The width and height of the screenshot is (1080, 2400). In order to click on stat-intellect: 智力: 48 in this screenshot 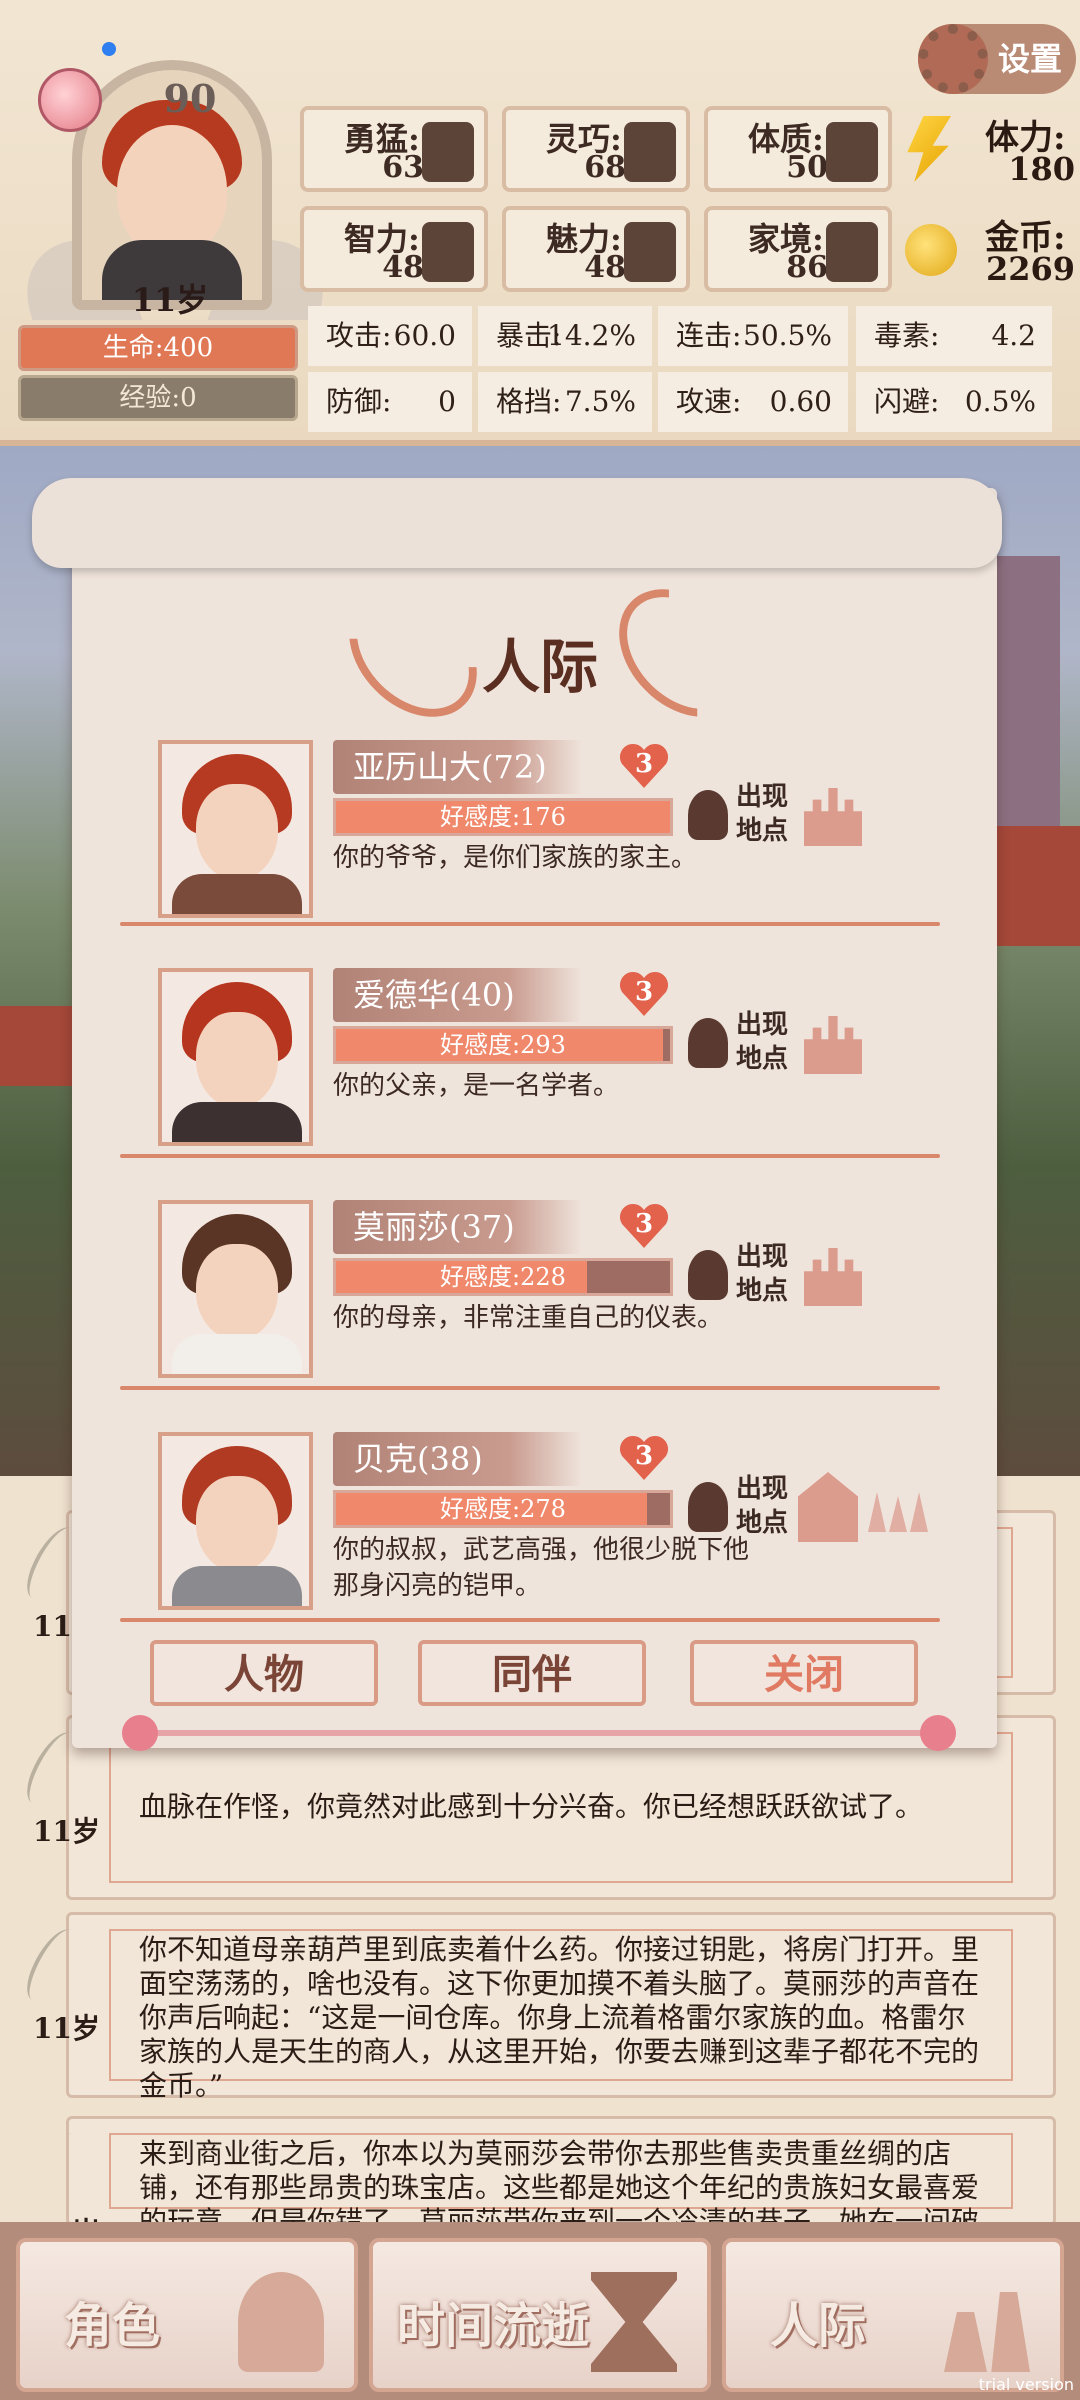, I will do `click(394, 249)`.